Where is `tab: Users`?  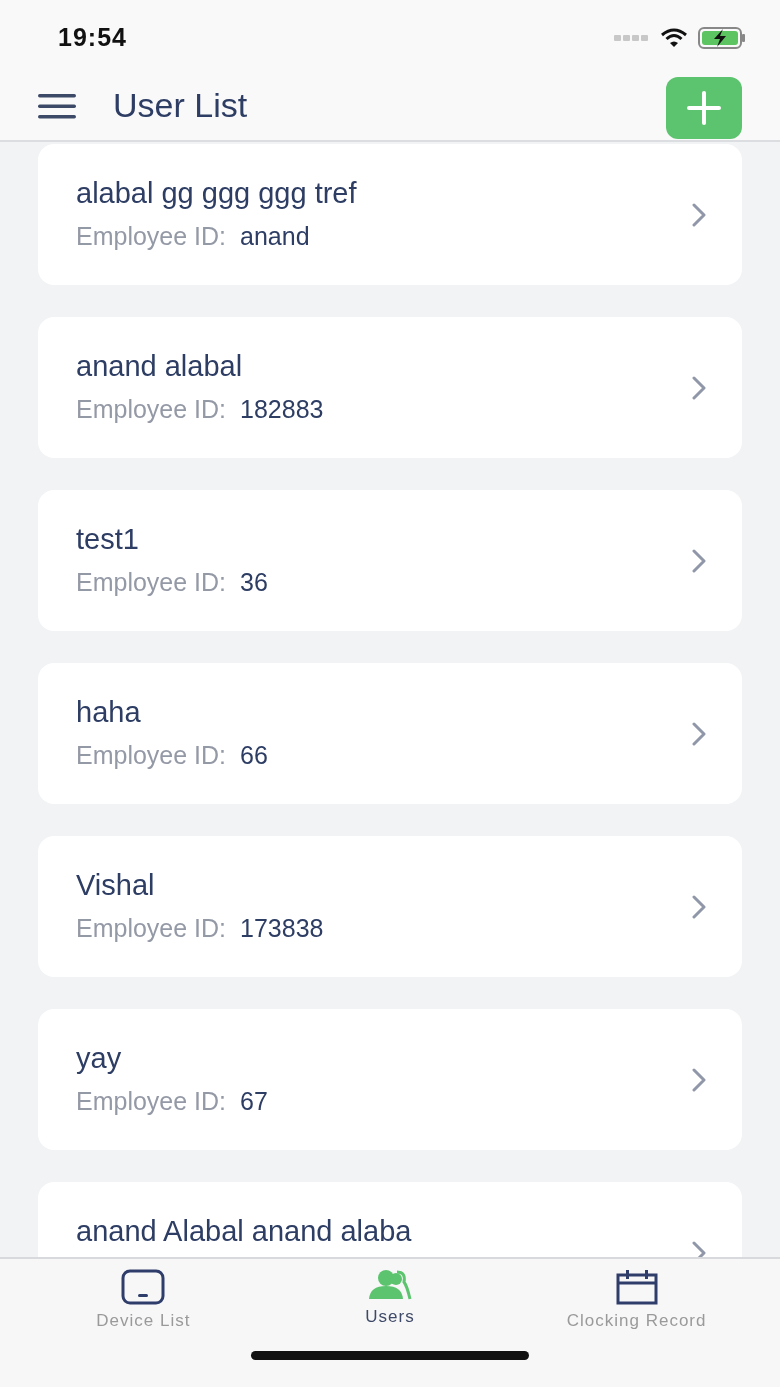
tab: Users is located at coordinates (390, 1300).